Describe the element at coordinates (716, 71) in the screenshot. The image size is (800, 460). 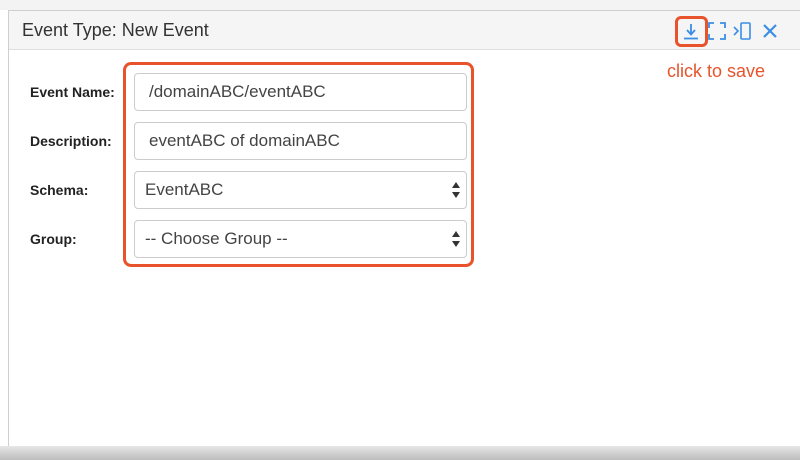
I see `save-hint-annotation: click to save` at that location.